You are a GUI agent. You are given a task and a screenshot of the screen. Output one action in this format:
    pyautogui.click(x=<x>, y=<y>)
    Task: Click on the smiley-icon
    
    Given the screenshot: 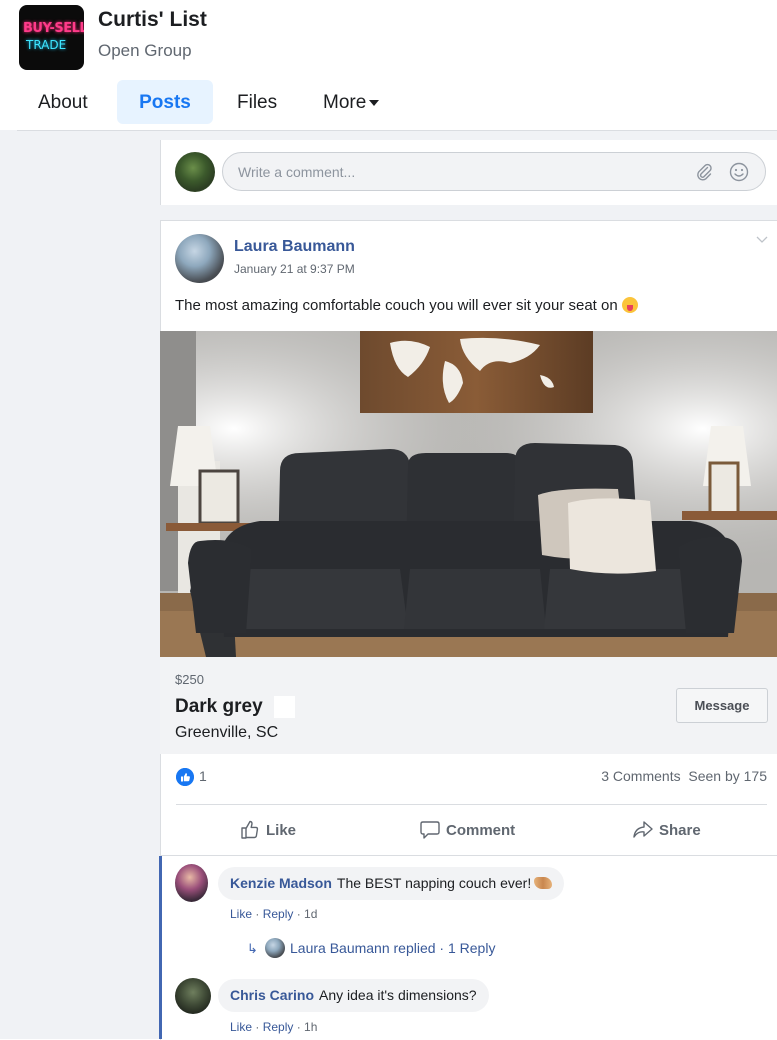 What is the action you would take?
    pyautogui.click(x=739, y=172)
    